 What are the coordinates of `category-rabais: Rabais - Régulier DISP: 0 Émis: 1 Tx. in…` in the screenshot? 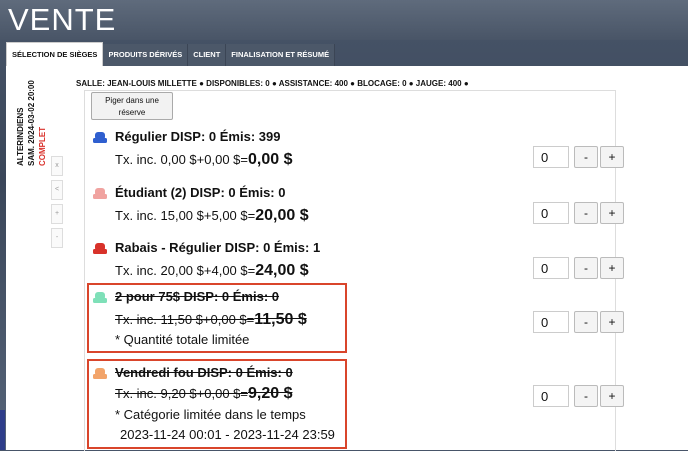 It's located at (356, 262).